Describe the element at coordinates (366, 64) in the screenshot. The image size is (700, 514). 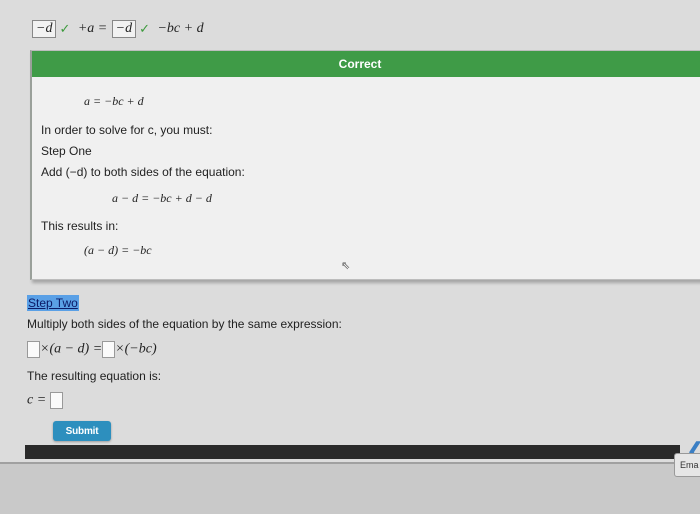
I see `correct-header: Correct` at that location.